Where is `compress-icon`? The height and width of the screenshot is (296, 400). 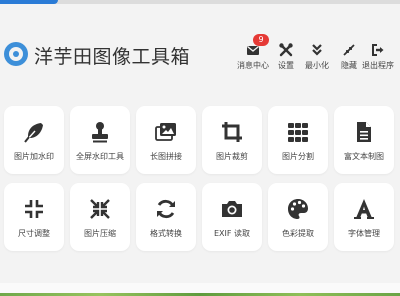
compress-icon is located at coordinates (34, 209).